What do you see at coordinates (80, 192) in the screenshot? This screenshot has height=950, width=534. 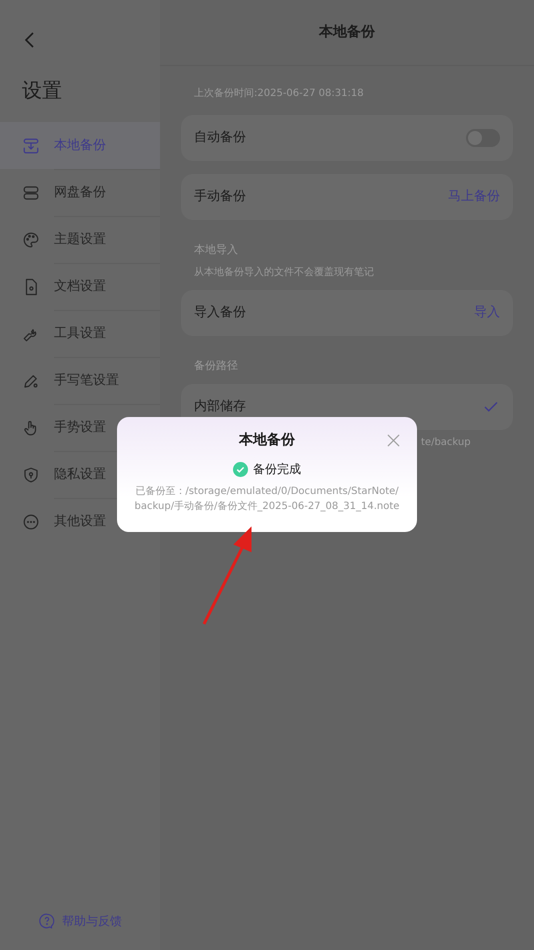 I see `sidebar-item: 网盘备份` at bounding box center [80, 192].